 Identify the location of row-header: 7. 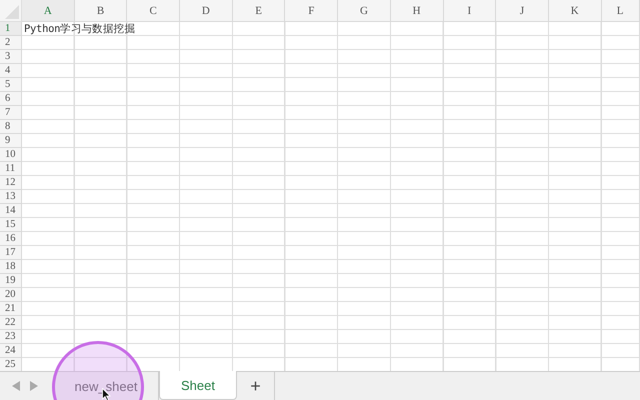
(11, 113).